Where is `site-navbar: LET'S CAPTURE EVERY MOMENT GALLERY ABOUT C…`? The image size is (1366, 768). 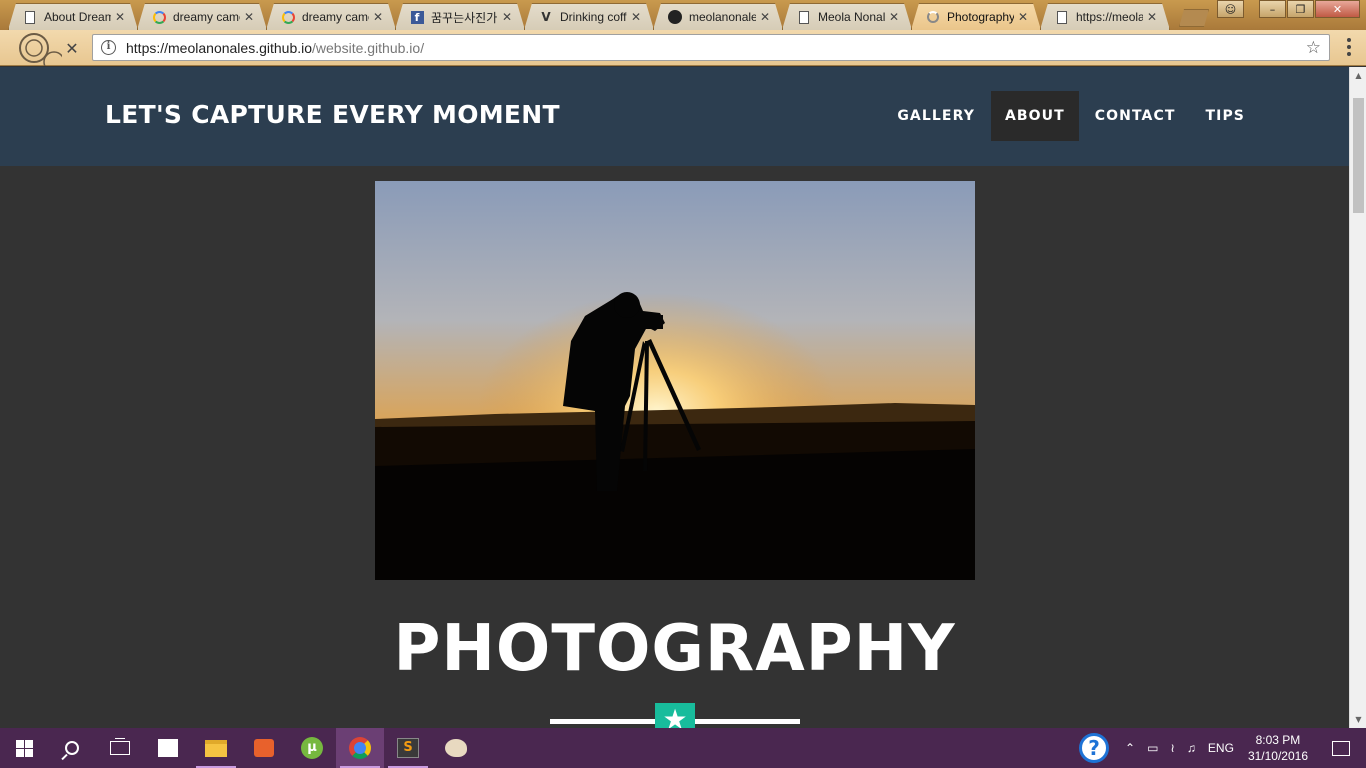
site-navbar: LET'S CAPTURE EVERY MOMENT GALLERY ABOUT C… is located at coordinates (674, 116).